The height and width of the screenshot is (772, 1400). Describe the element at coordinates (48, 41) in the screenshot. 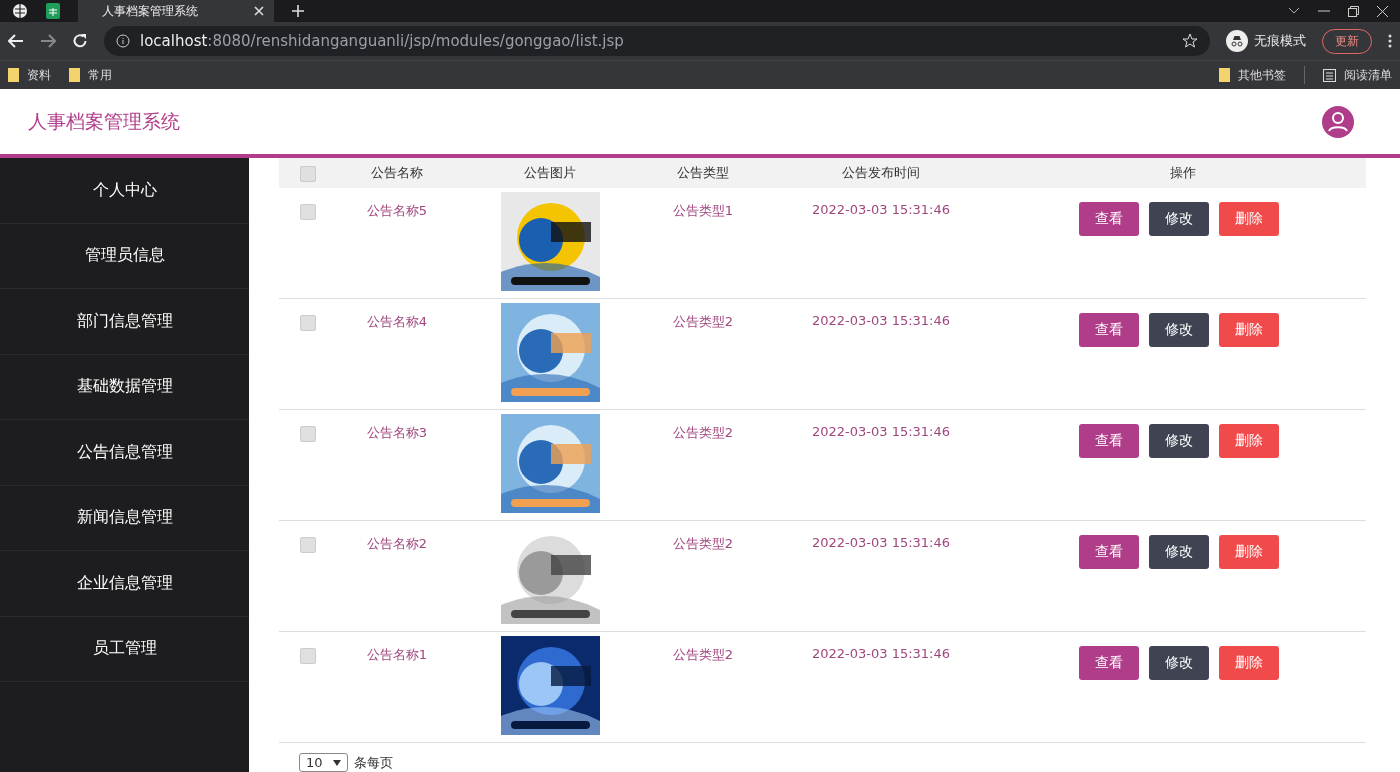

I see `forward-icon` at that location.